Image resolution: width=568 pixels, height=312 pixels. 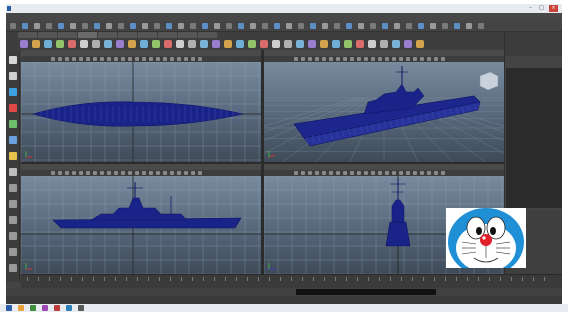 I want to click on scale-tool-icon, so click(x=13, y=140).